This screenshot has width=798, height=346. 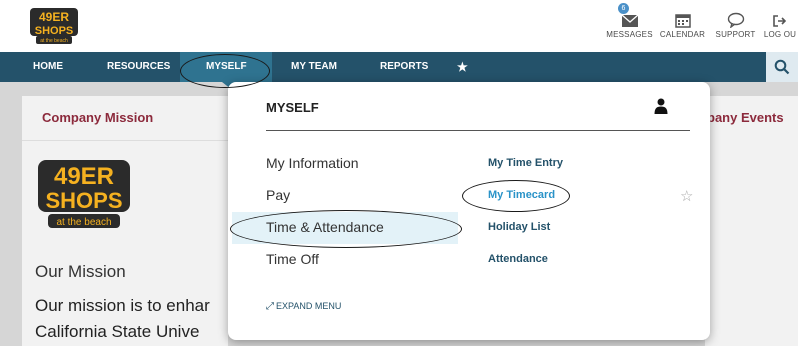 What do you see at coordinates (623, 8) in the screenshot?
I see `messages-badge: 6` at bounding box center [623, 8].